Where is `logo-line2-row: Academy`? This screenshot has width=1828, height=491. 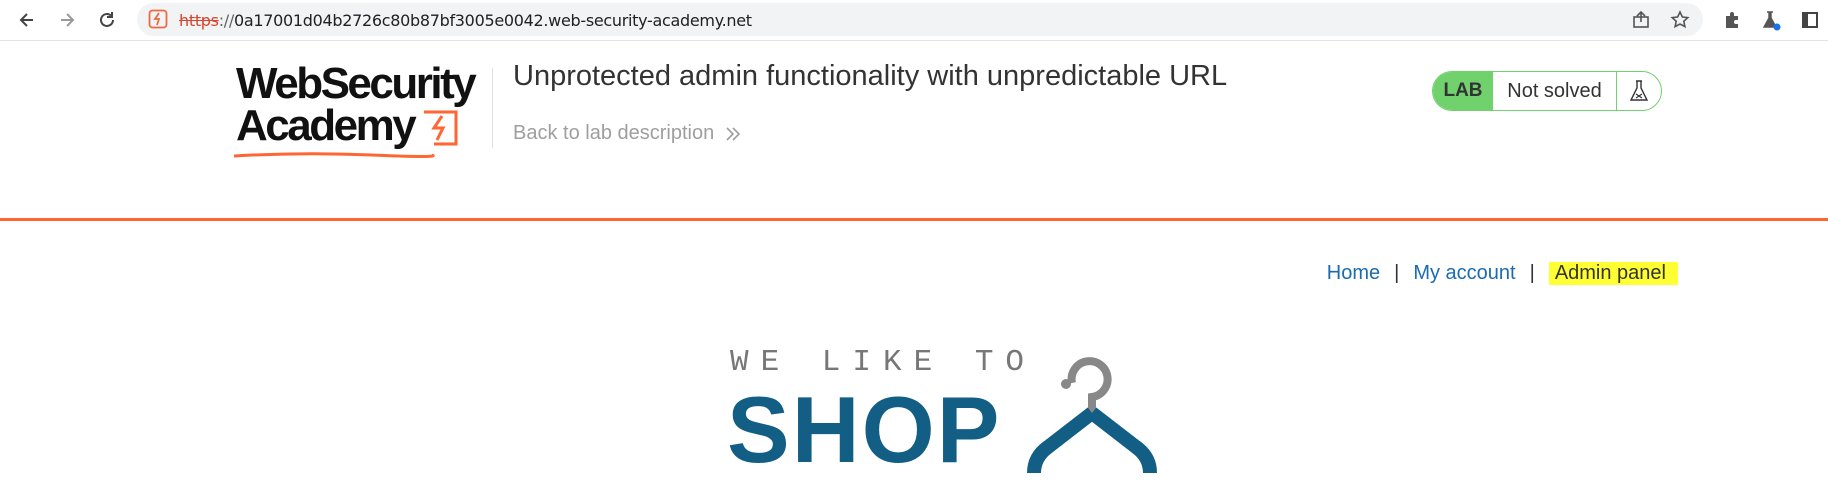 logo-line2-row: Academy is located at coordinates (355, 126).